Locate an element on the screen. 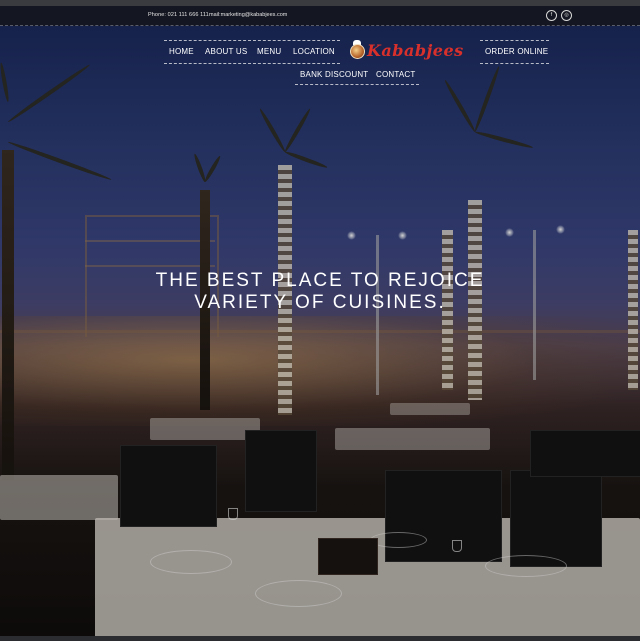  secondary-nav: BANK DISCOUNT CONTACT is located at coordinates (357, 74).